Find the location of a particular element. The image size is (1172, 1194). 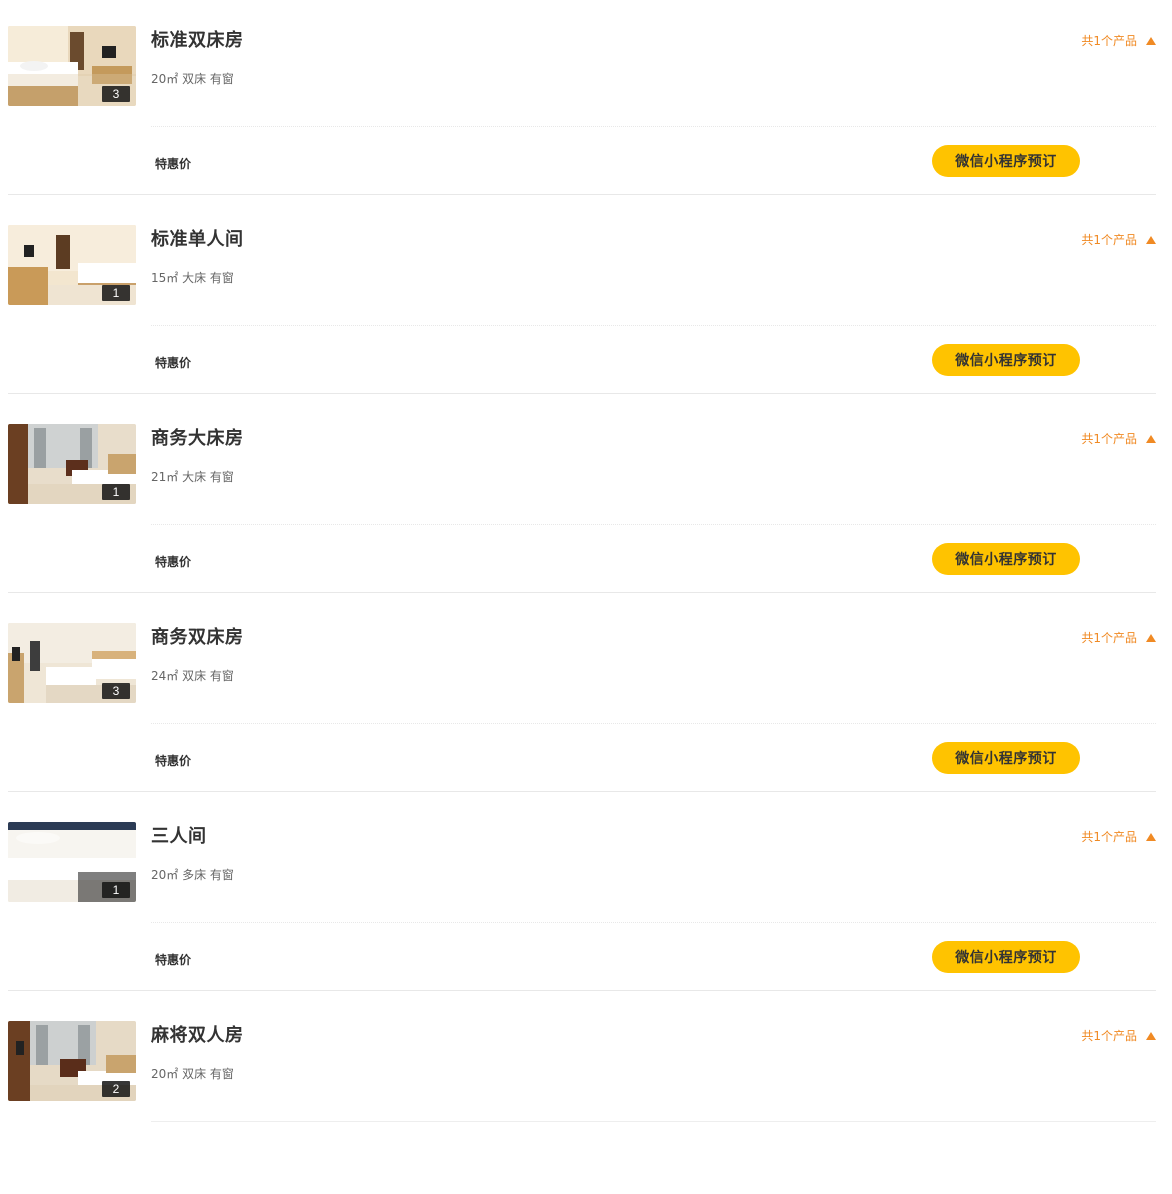

room-name: 标准双床房 is located at coordinates (197, 39).